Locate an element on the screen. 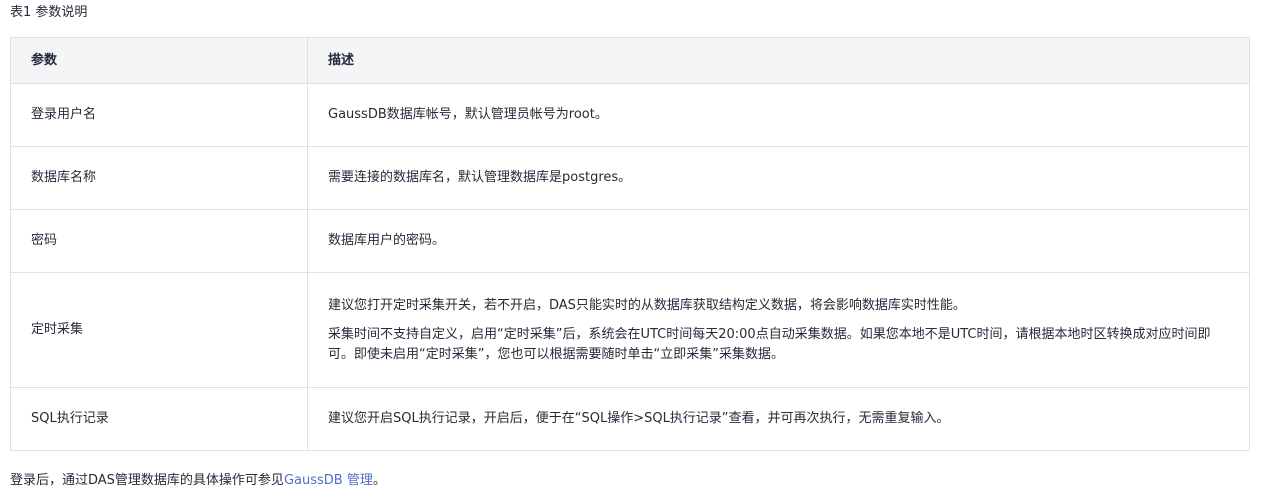 The image size is (1268, 497). column-header-param: 参数 is located at coordinates (159, 60).